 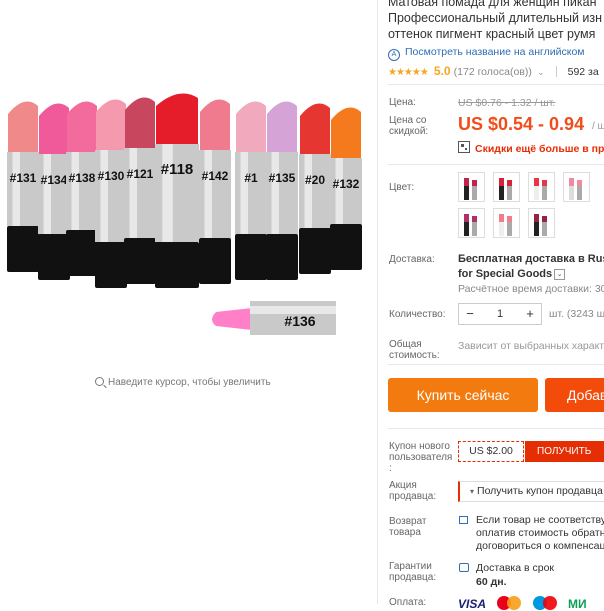 What do you see at coordinates (530, 314) in the screenshot?
I see `increase-quantity-button: +` at bounding box center [530, 314].